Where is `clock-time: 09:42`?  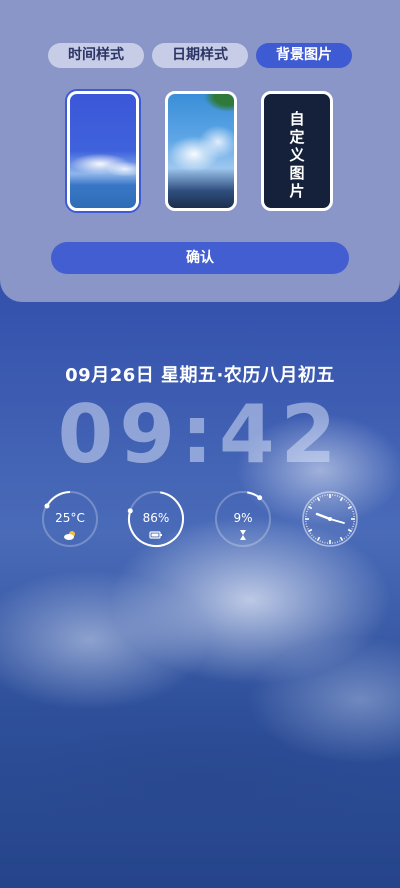 clock-time: 09:42 is located at coordinates (200, 434).